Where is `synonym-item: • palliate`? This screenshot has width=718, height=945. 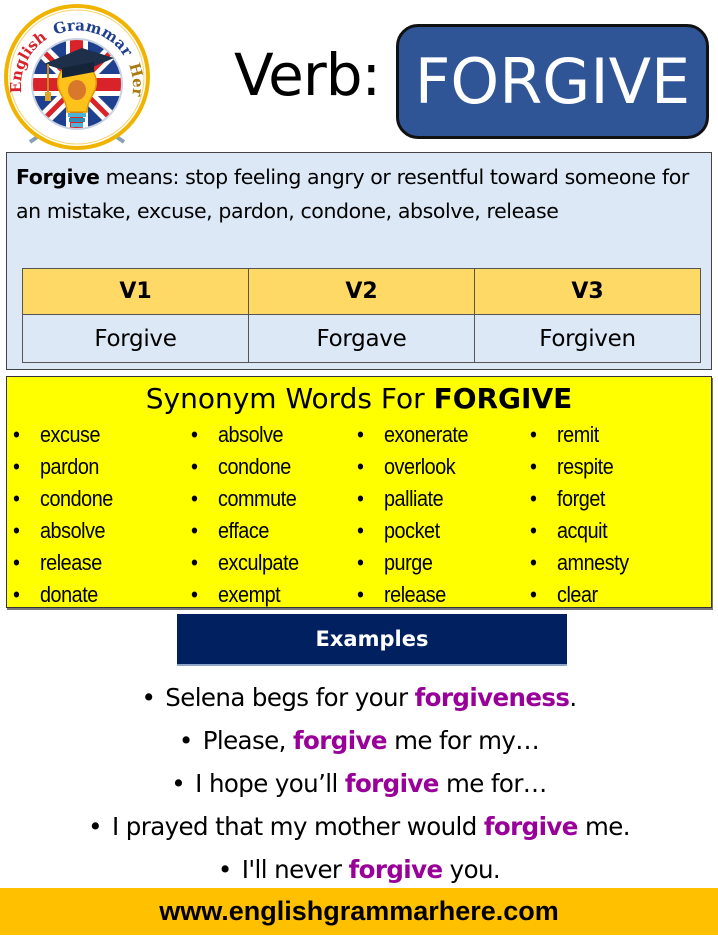 synonym-item: • palliate is located at coordinates (412, 499).